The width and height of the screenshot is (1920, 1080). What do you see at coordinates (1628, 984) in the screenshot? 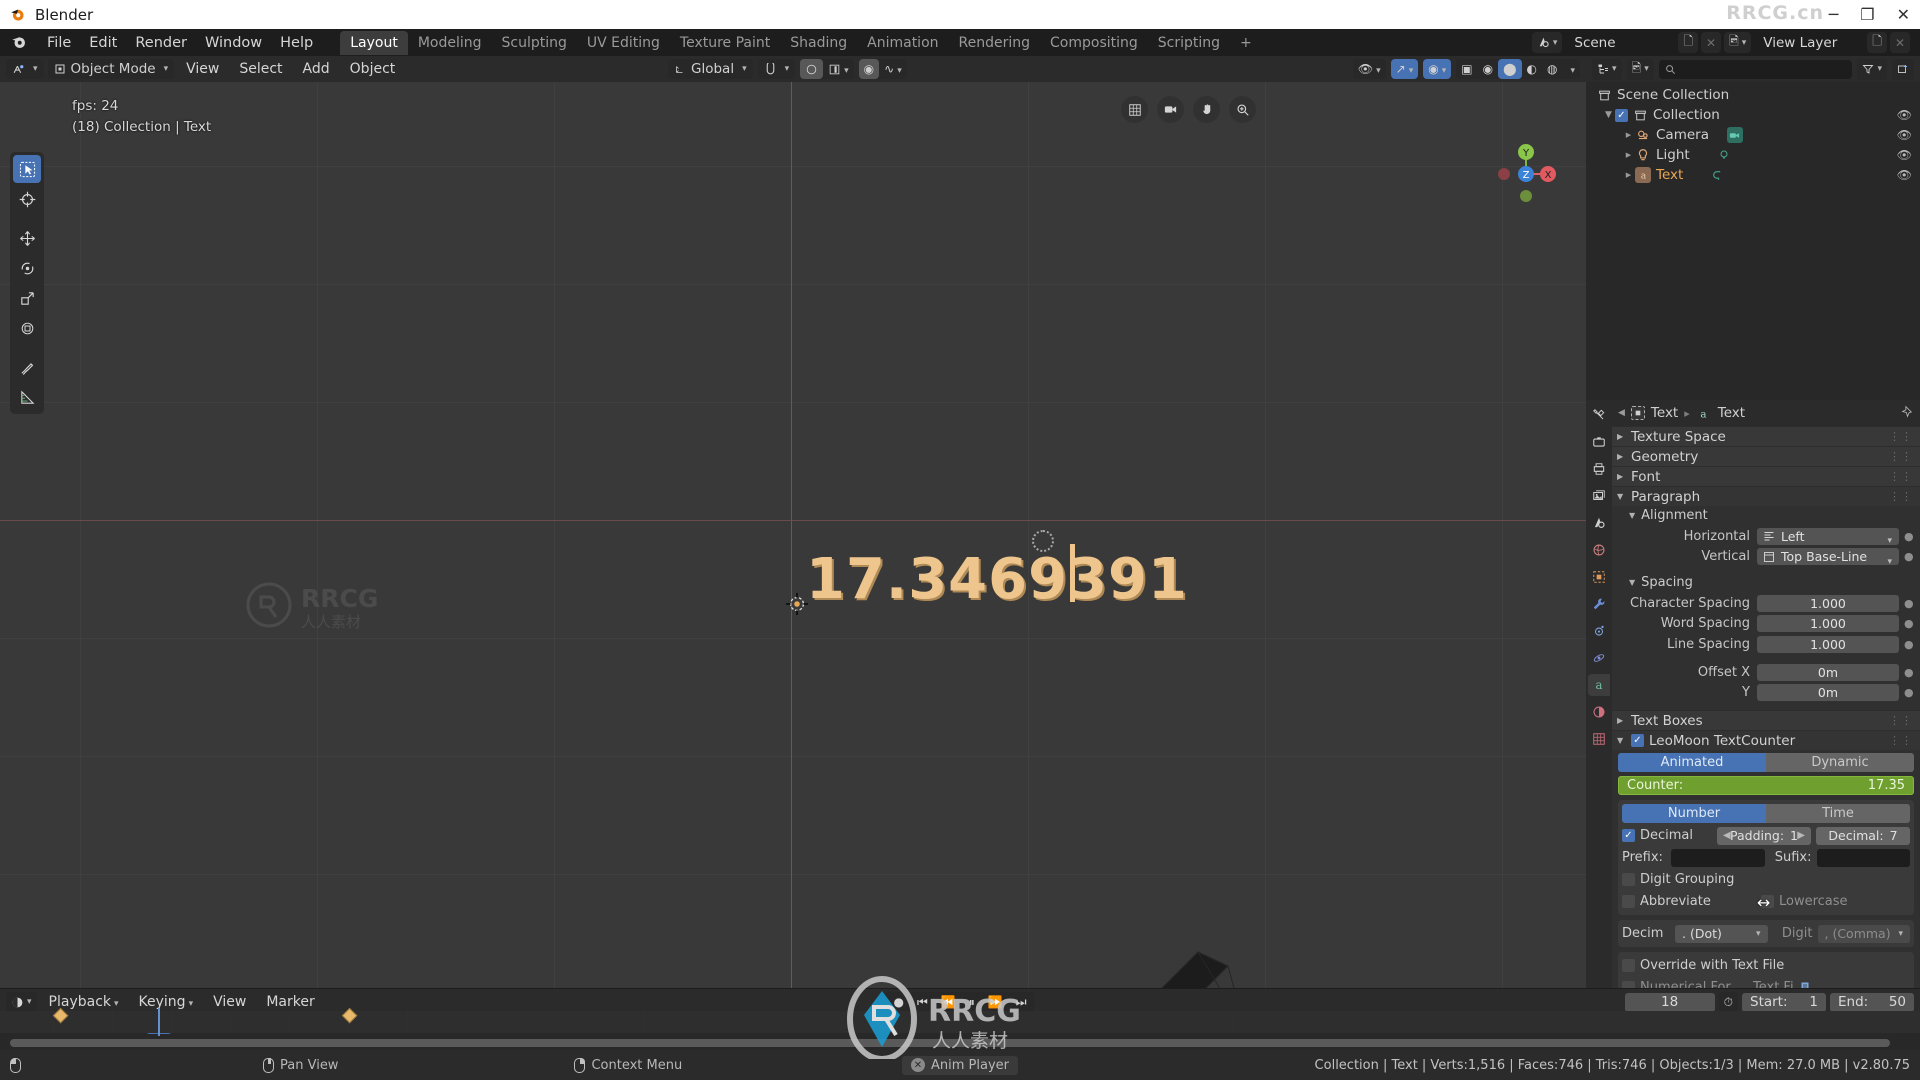
I see `numerical-format-checkbox` at bounding box center [1628, 984].